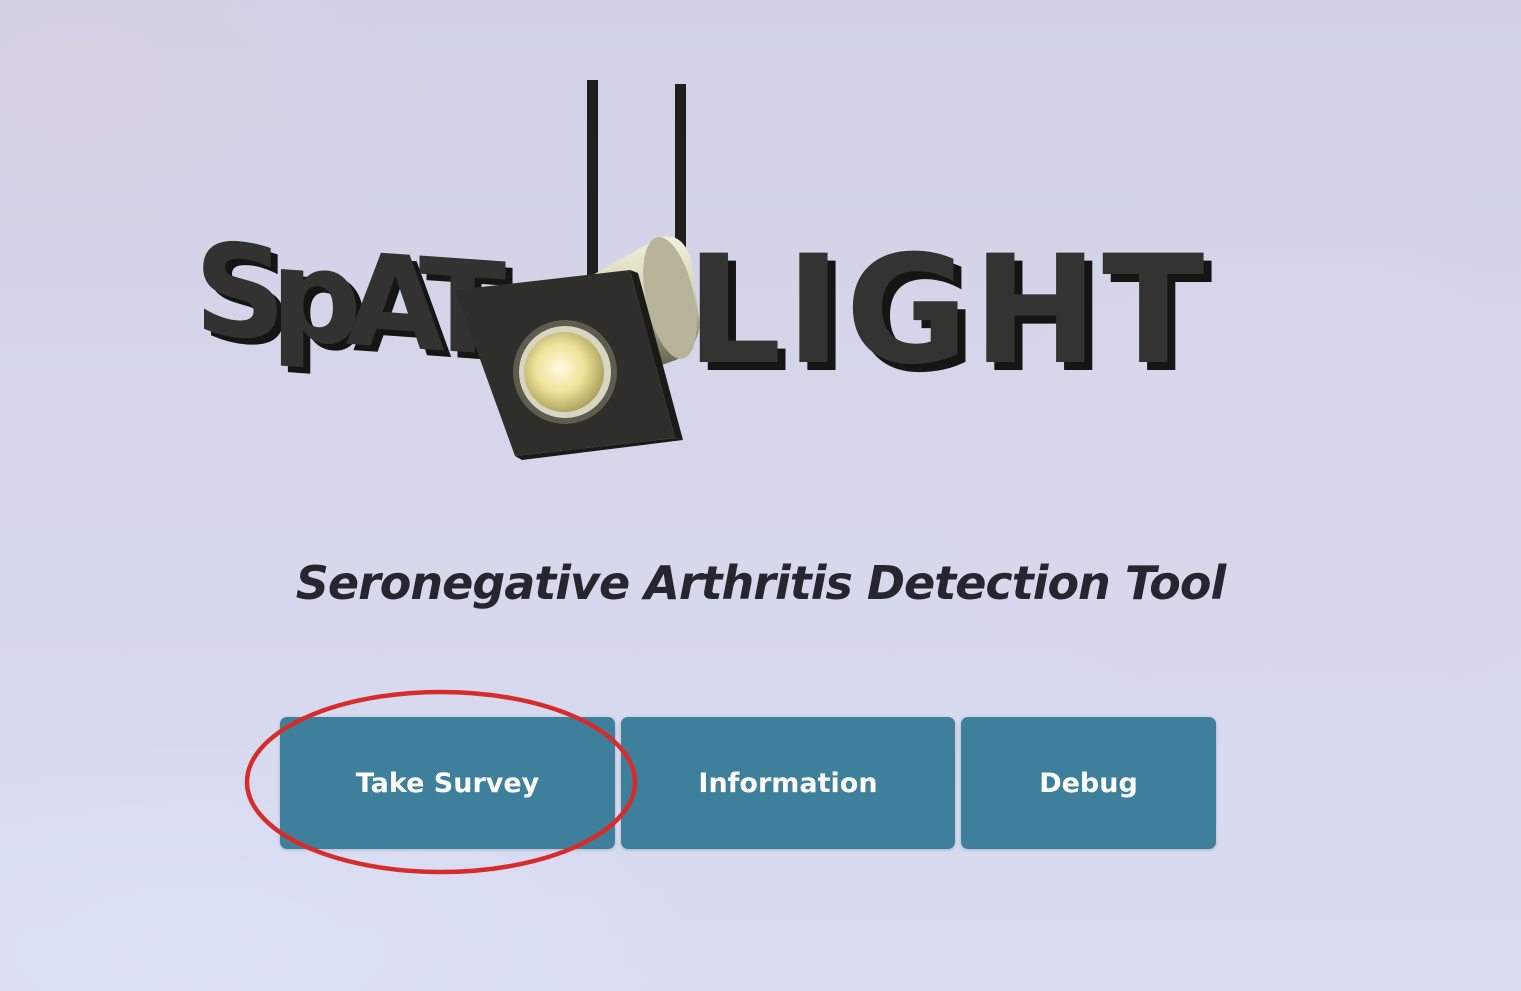  I want to click on svg-text: LIGHT, so click(947, 311).